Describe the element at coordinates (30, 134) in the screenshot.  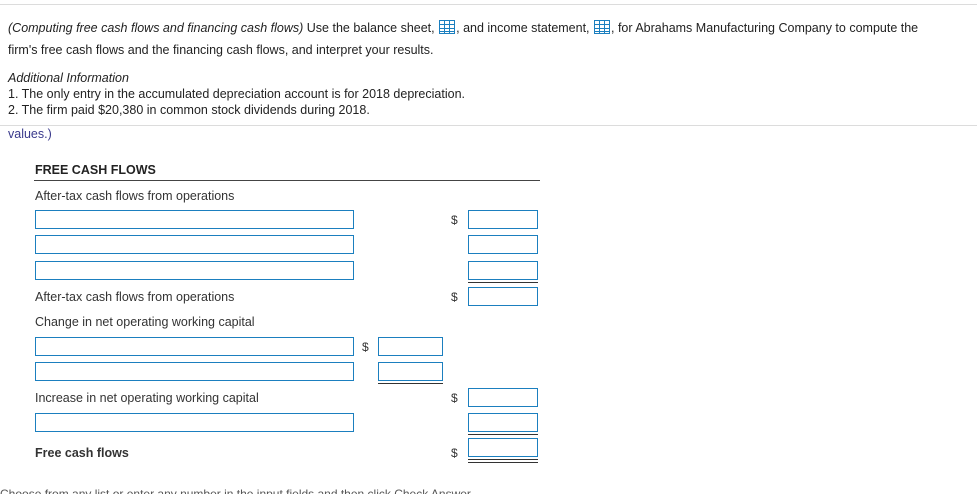
I see `values-note: values.)` at that location.